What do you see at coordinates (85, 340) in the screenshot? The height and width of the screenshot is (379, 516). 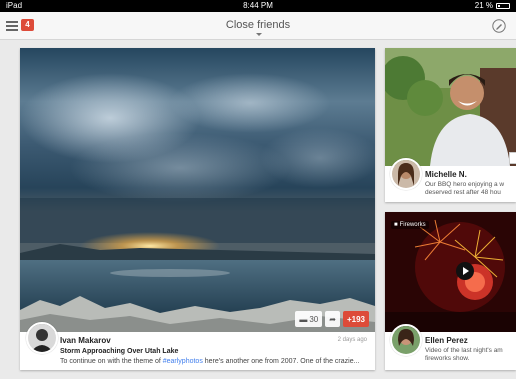 I see `author-name: Ivan Makarov` at bounding box center [85, 340].